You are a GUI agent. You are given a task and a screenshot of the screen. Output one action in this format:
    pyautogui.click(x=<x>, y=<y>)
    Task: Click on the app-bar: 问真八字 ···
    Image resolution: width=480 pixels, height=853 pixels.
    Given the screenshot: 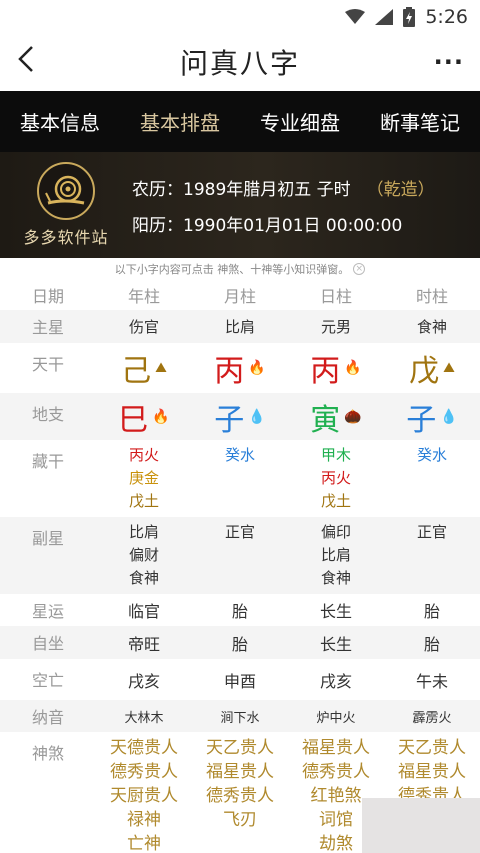 What is the action you would take?
    pyautogui.click(x=240, y=62)
    